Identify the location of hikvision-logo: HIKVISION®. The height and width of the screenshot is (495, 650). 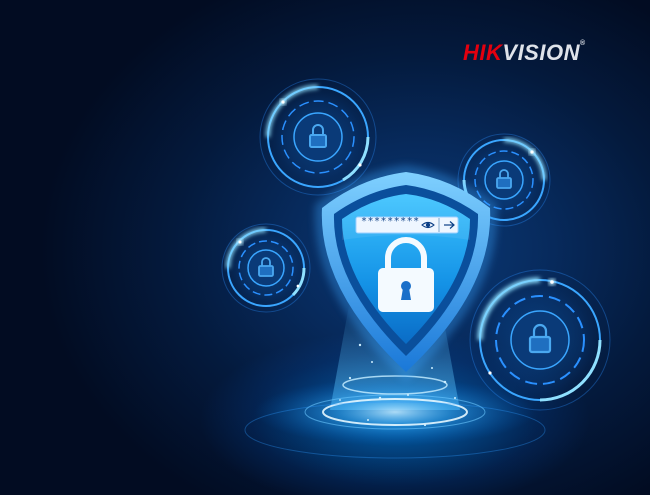
(524, 53).